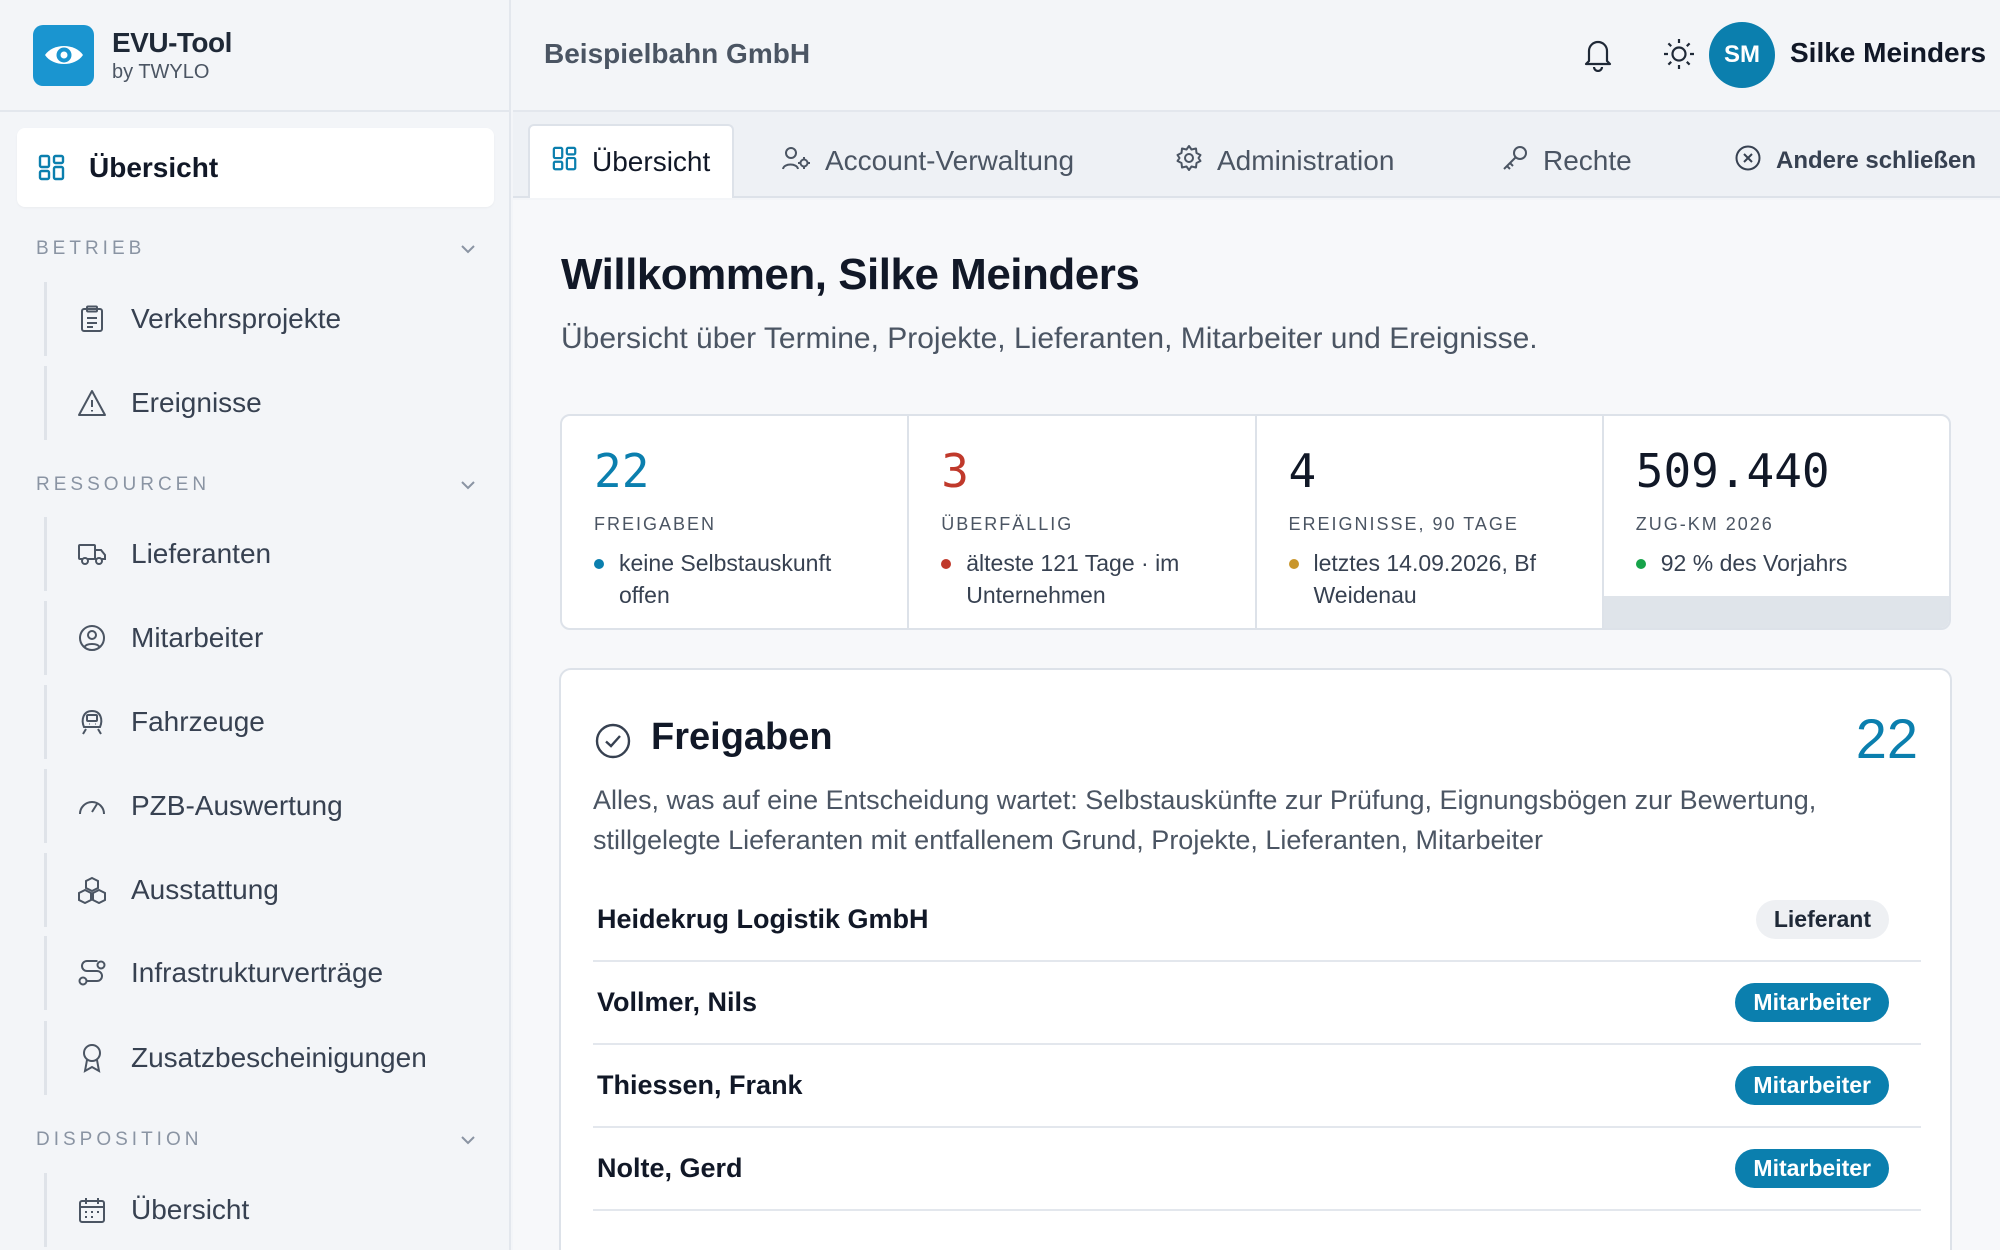 The width and height of the screenshot is (2000, 1250). I want to click on sidebar-item-label: Mitarbeiter, so click(197, 637).